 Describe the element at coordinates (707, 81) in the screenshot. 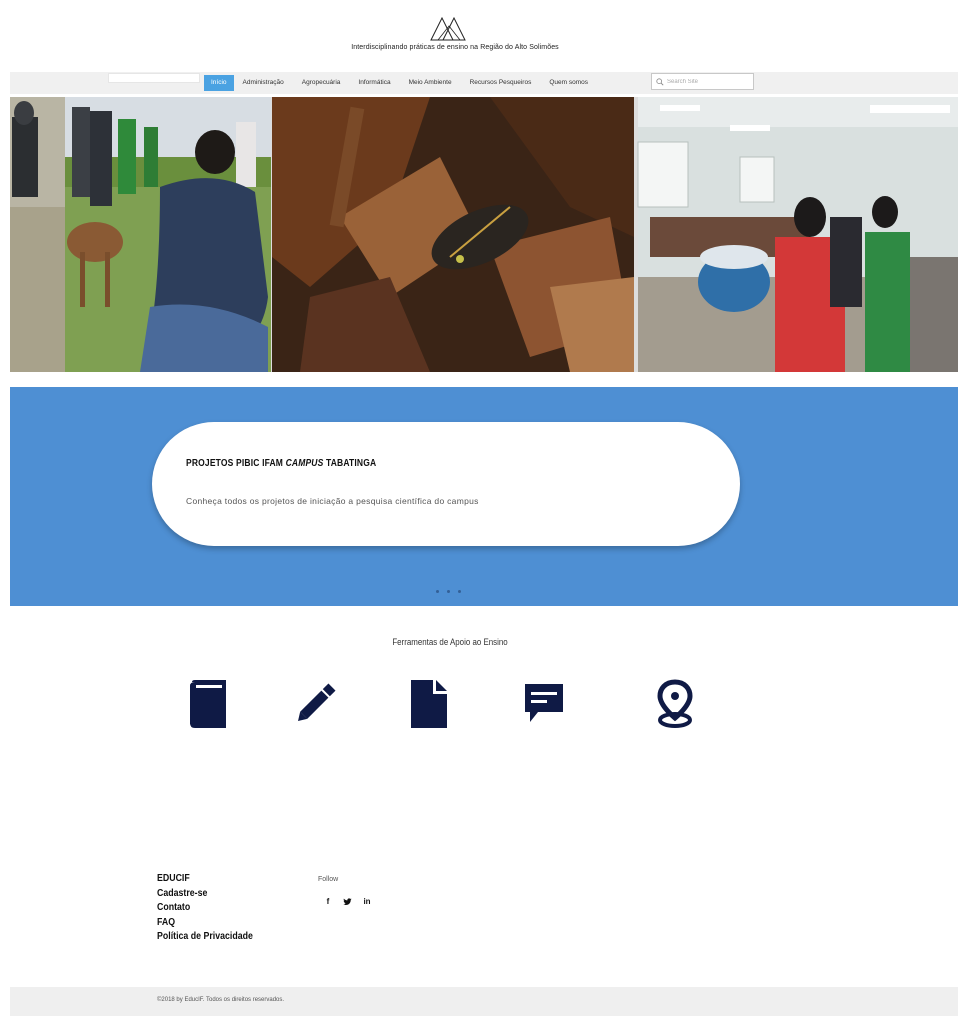

I see `search-input` at that location.